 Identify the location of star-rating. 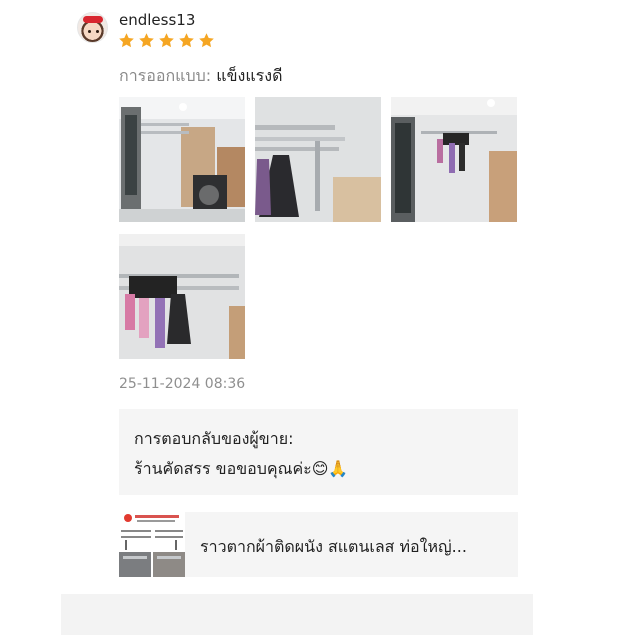
(166, 40).